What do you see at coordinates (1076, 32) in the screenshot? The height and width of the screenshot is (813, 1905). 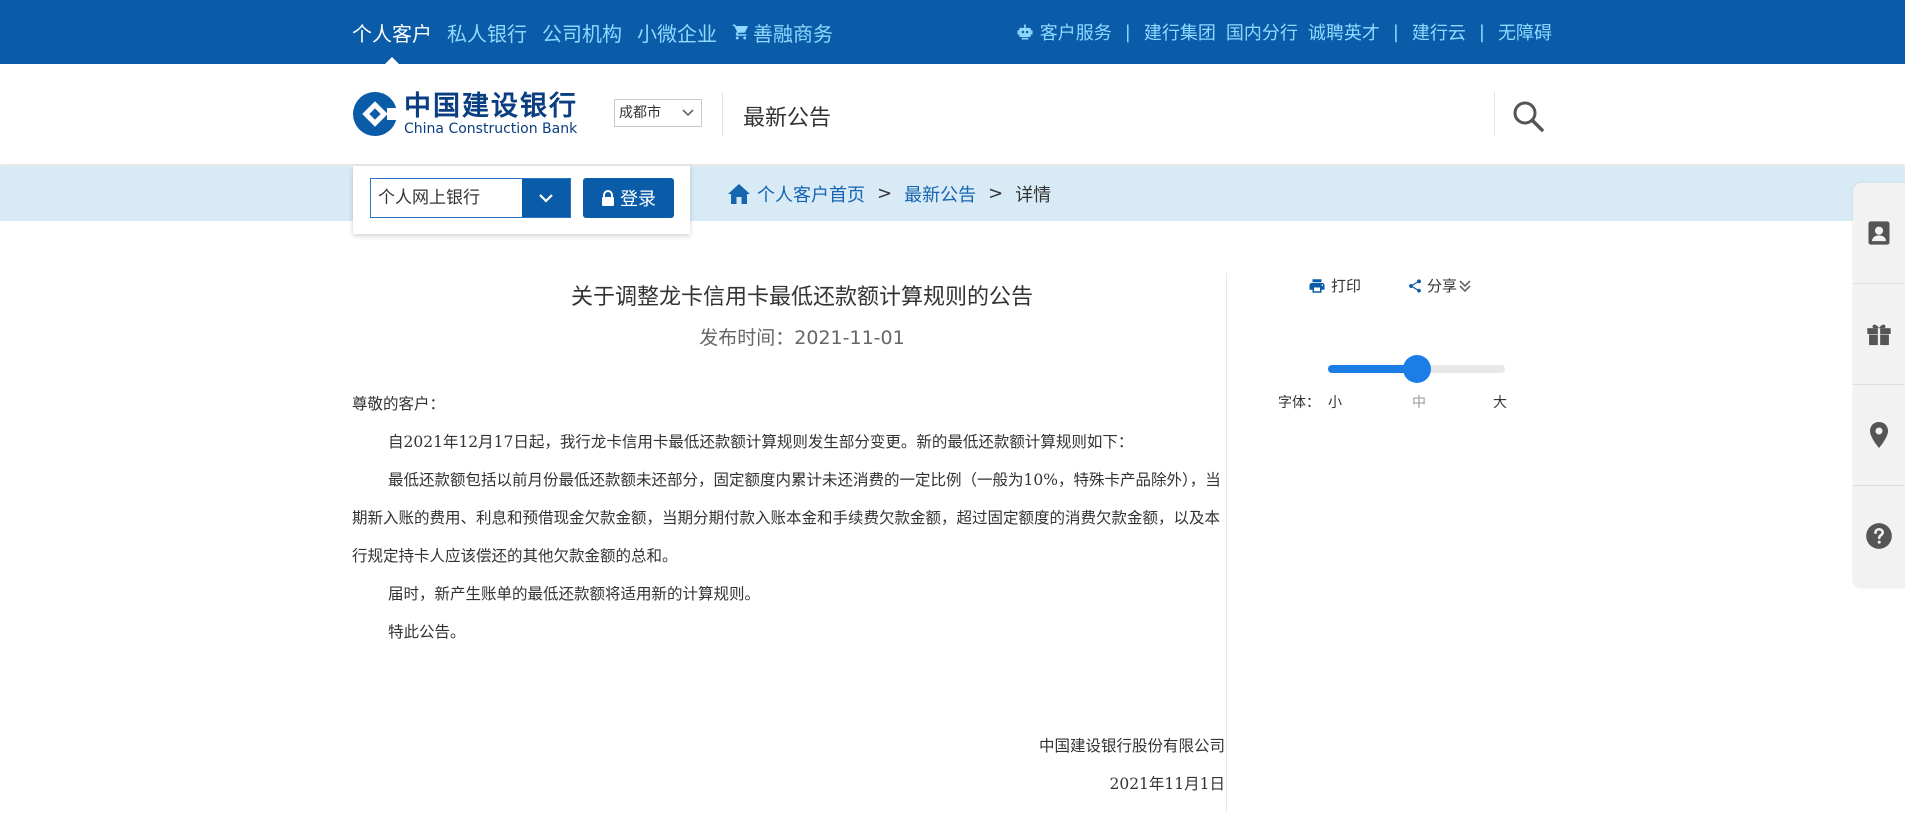 I see `nav-customer-service: 客户服务` at bounding box center [1076, 32].